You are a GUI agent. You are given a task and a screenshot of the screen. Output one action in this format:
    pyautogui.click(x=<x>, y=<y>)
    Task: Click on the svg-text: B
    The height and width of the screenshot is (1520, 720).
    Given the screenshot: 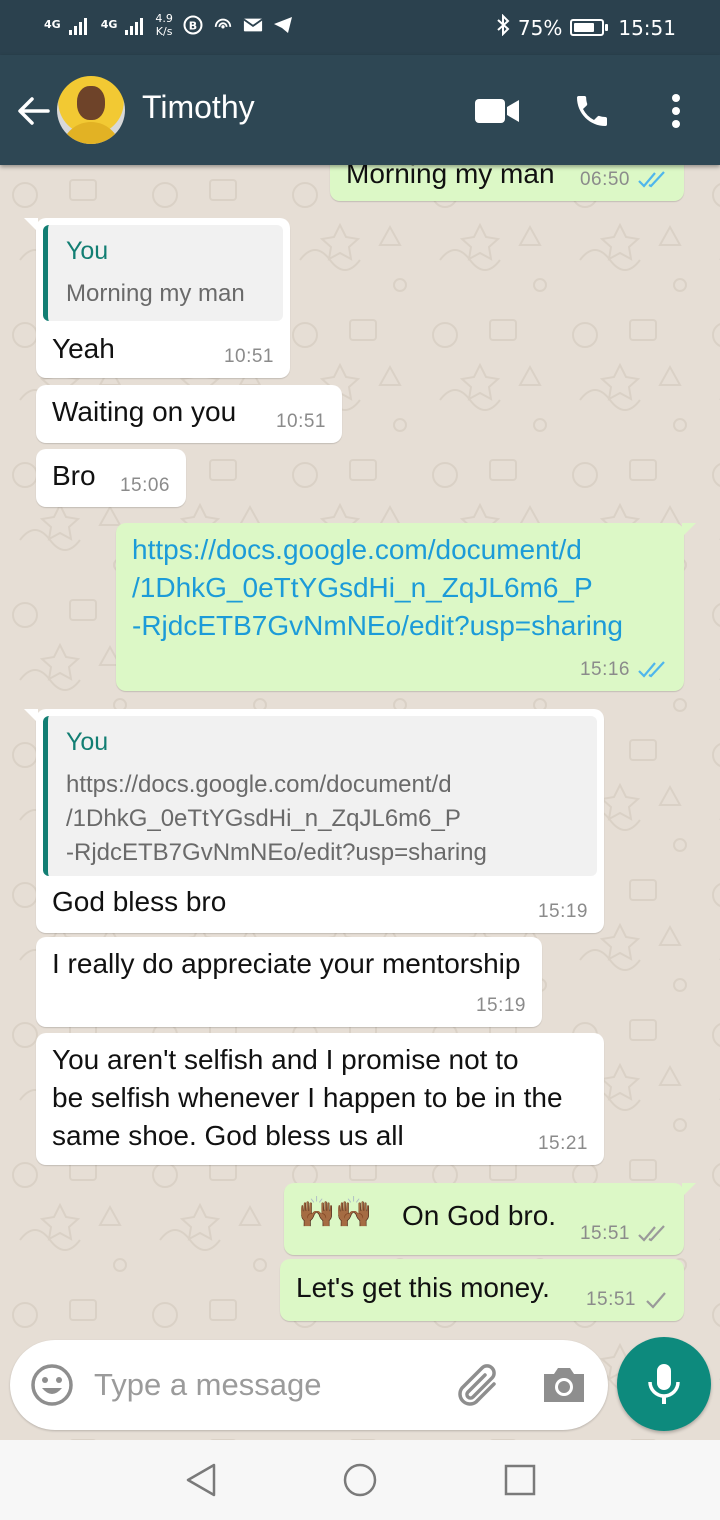 What is the action you would take?
    pyautogui.click(x=193, y=26)
    